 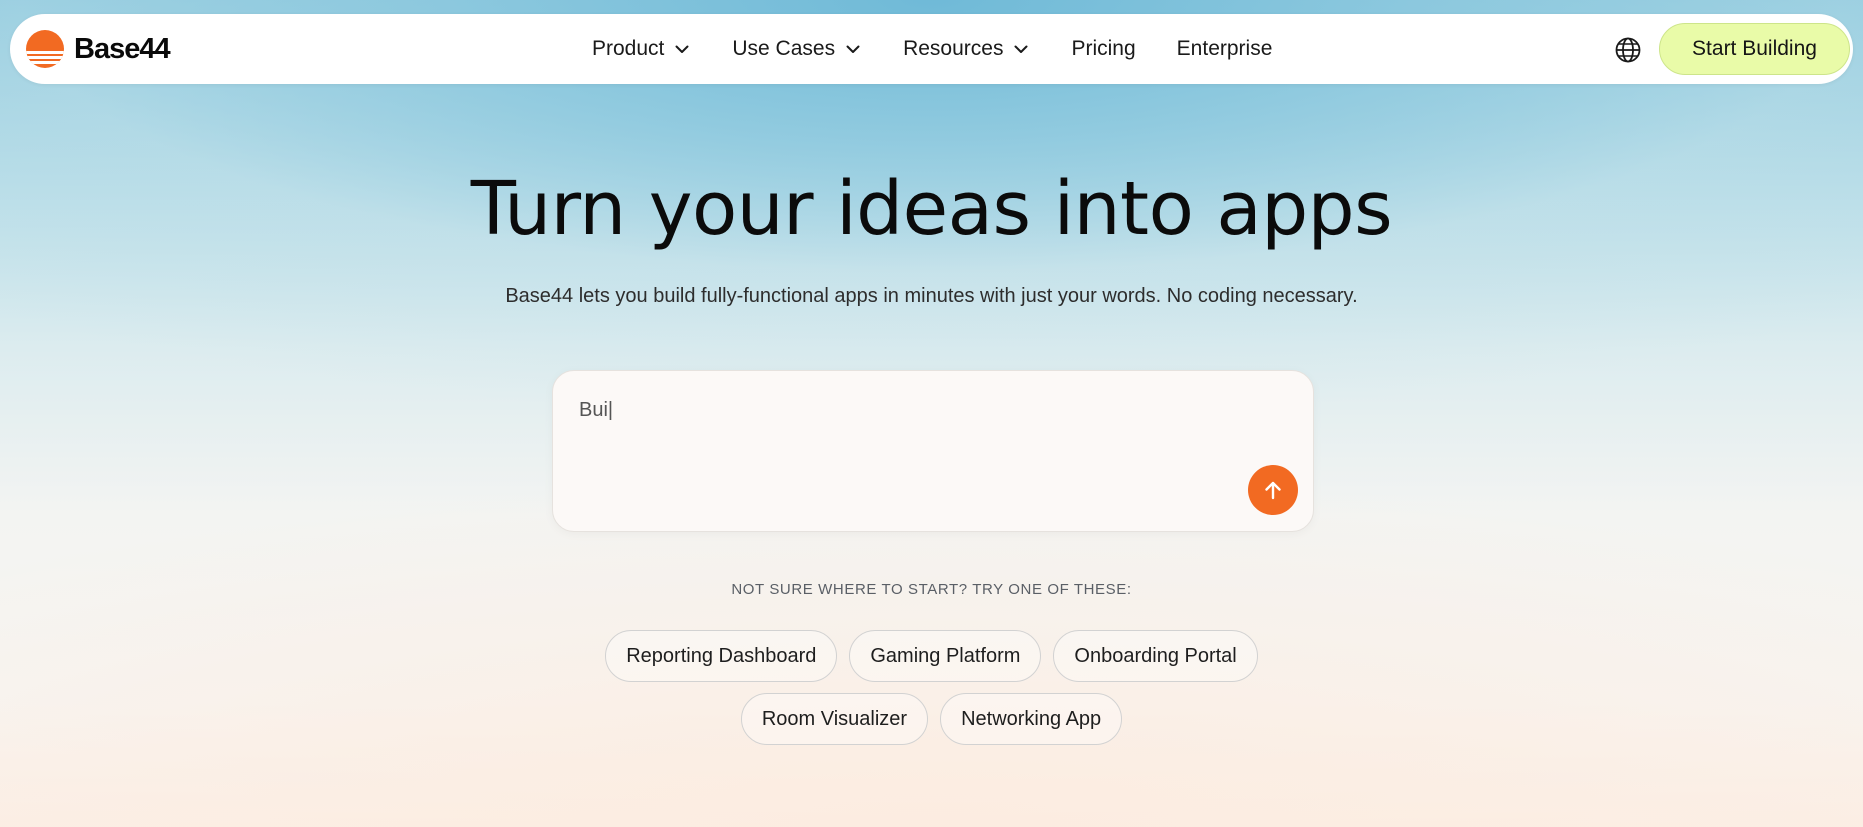 I want to click on suggestion-chips-row: Room Visualizer Networking App, so click(x=931, y=719).